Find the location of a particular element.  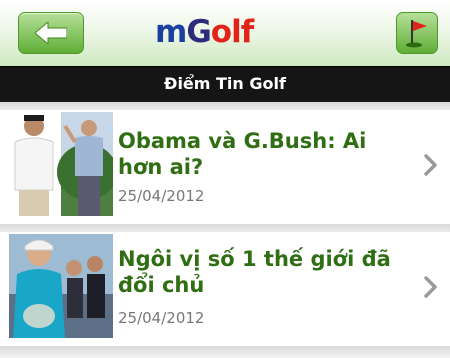

list-divider is located at coordinates (225, 352).